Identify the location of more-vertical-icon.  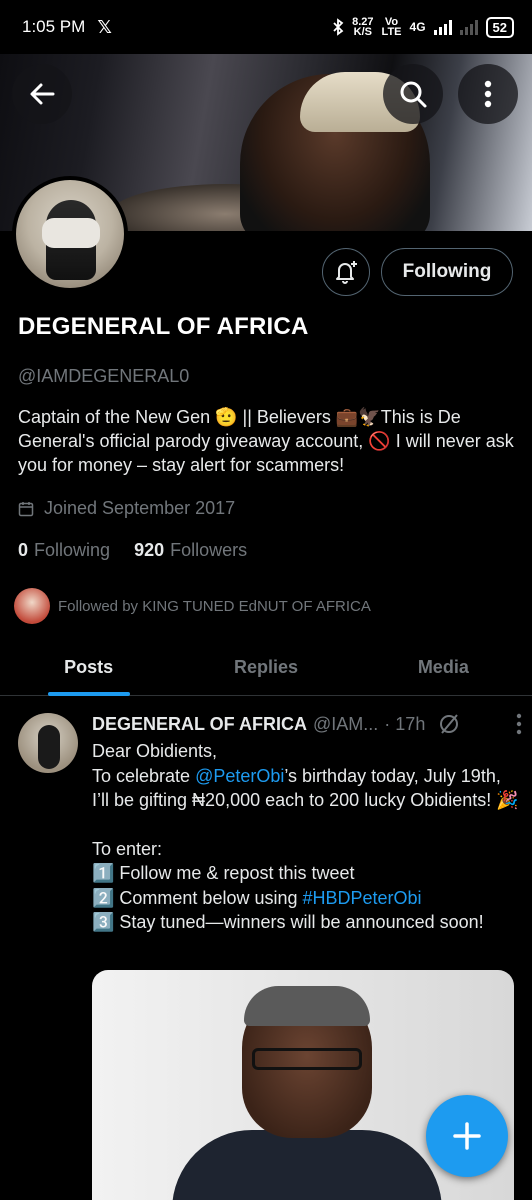
(488, 94).